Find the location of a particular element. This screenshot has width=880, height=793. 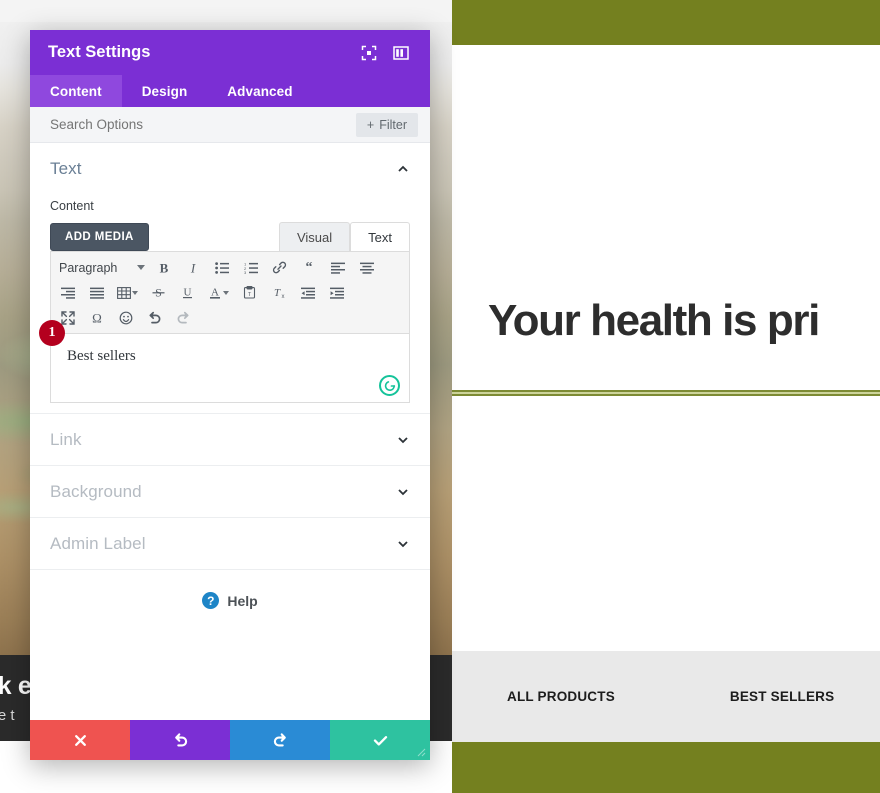

align-center-icon is located at coordinates (366, 268).